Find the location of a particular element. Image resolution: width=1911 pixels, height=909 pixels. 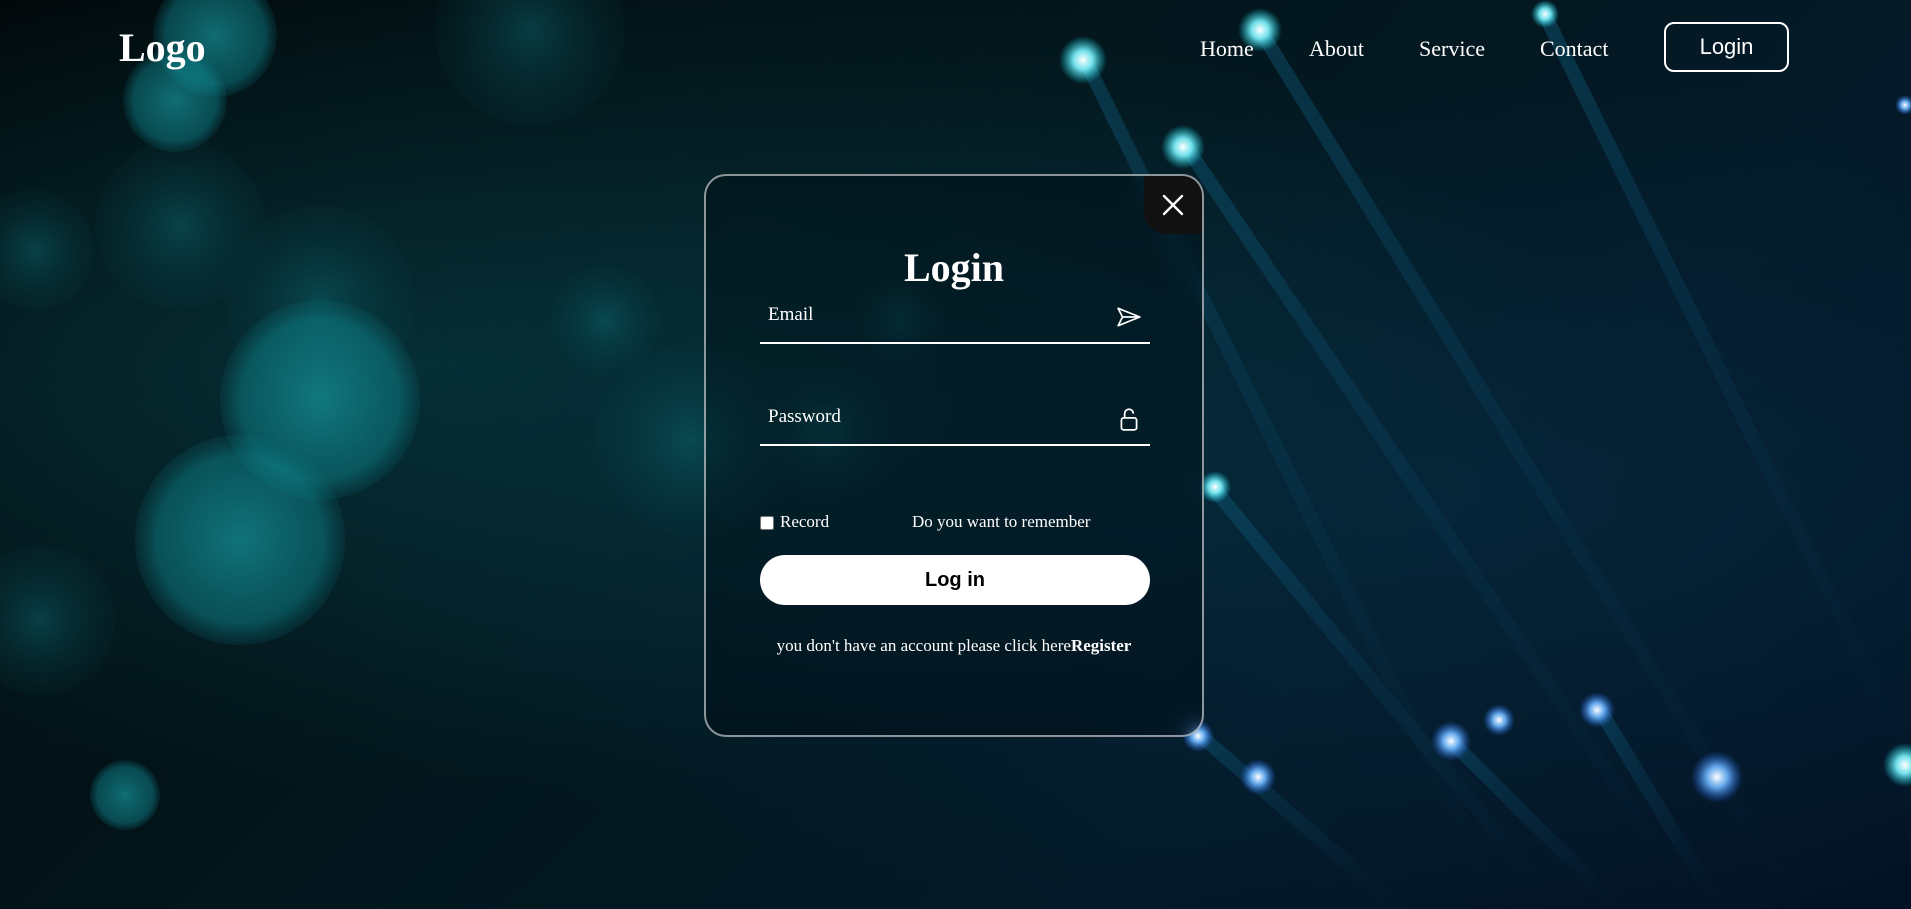

close-icon is located at coordinates (1173, 205).